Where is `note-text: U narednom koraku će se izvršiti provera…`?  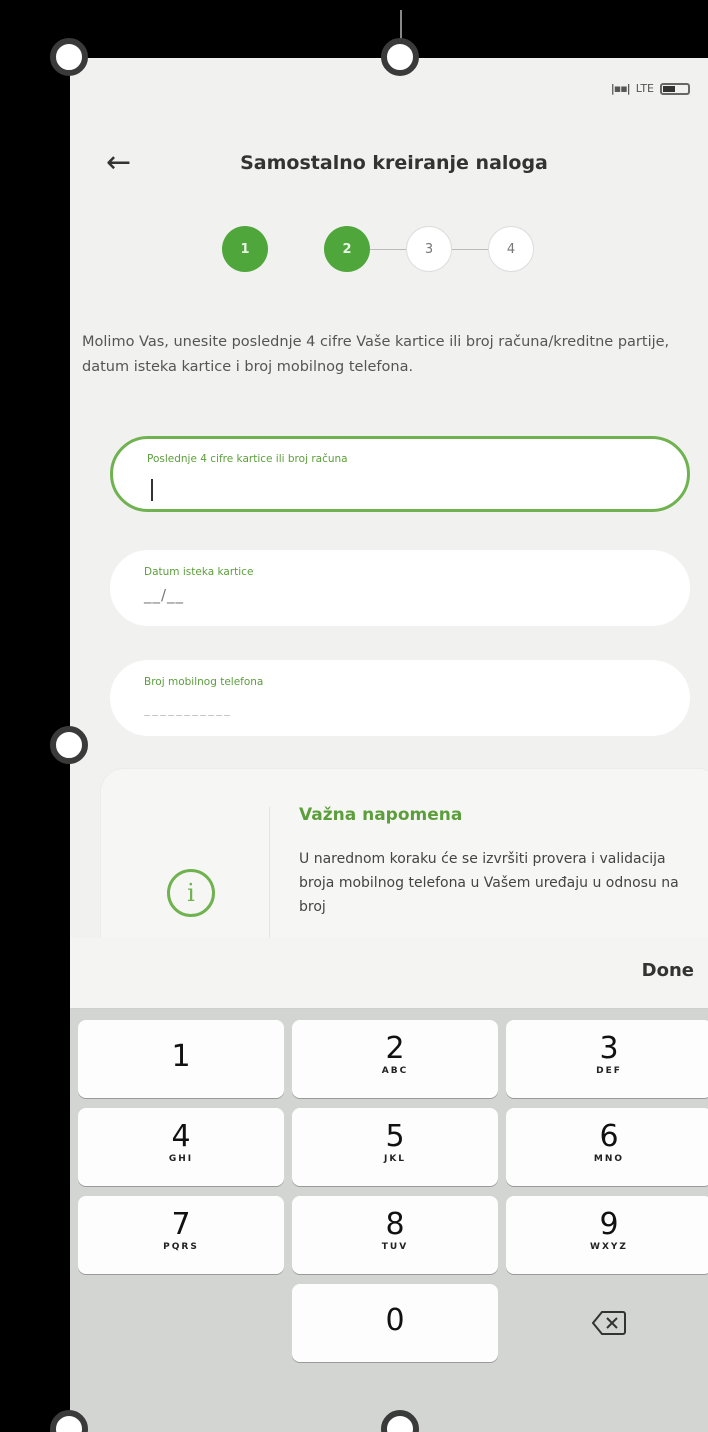
note-text: U narednom koraku će se izvršiti provera… is located at coordinates (489, 883).